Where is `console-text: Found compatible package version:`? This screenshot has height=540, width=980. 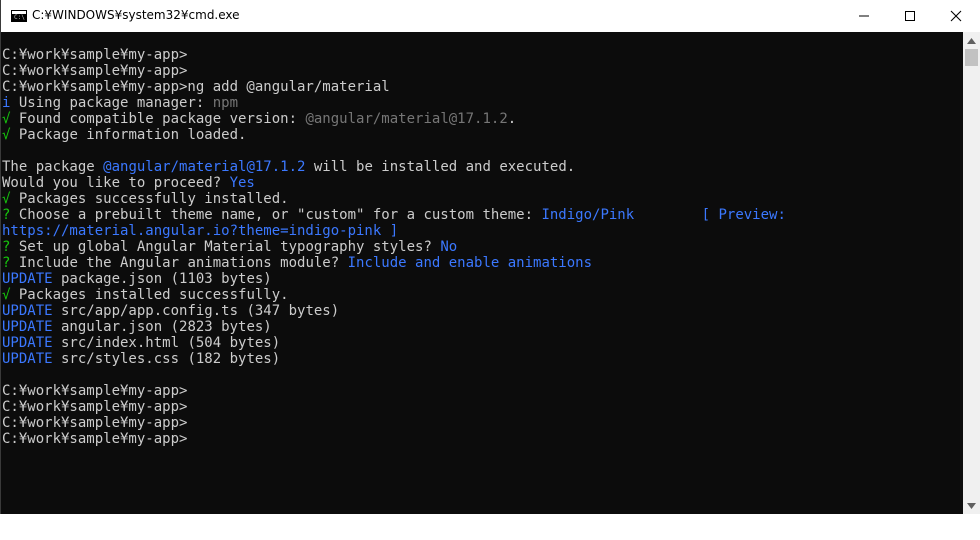 console-text: Found compatible package version: is located at coordinates (158, 119).